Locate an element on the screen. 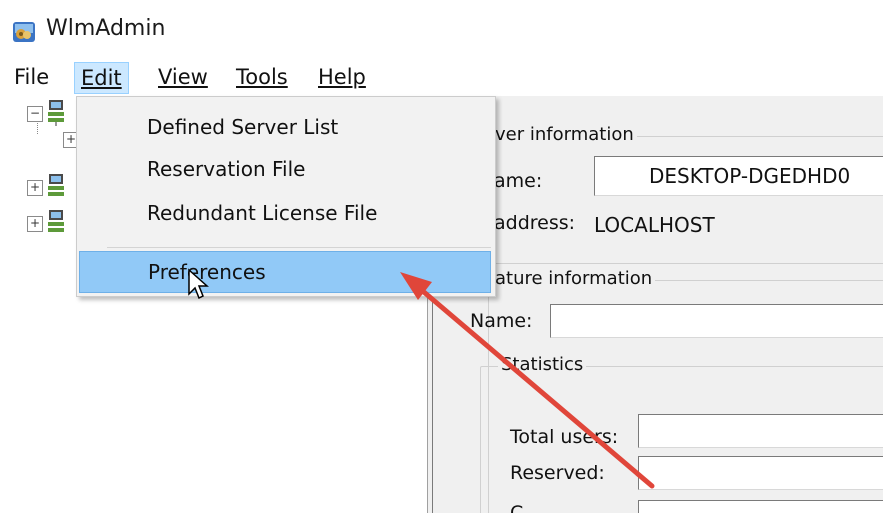  menu-tools: Tools is located at coordinates (262, 77).